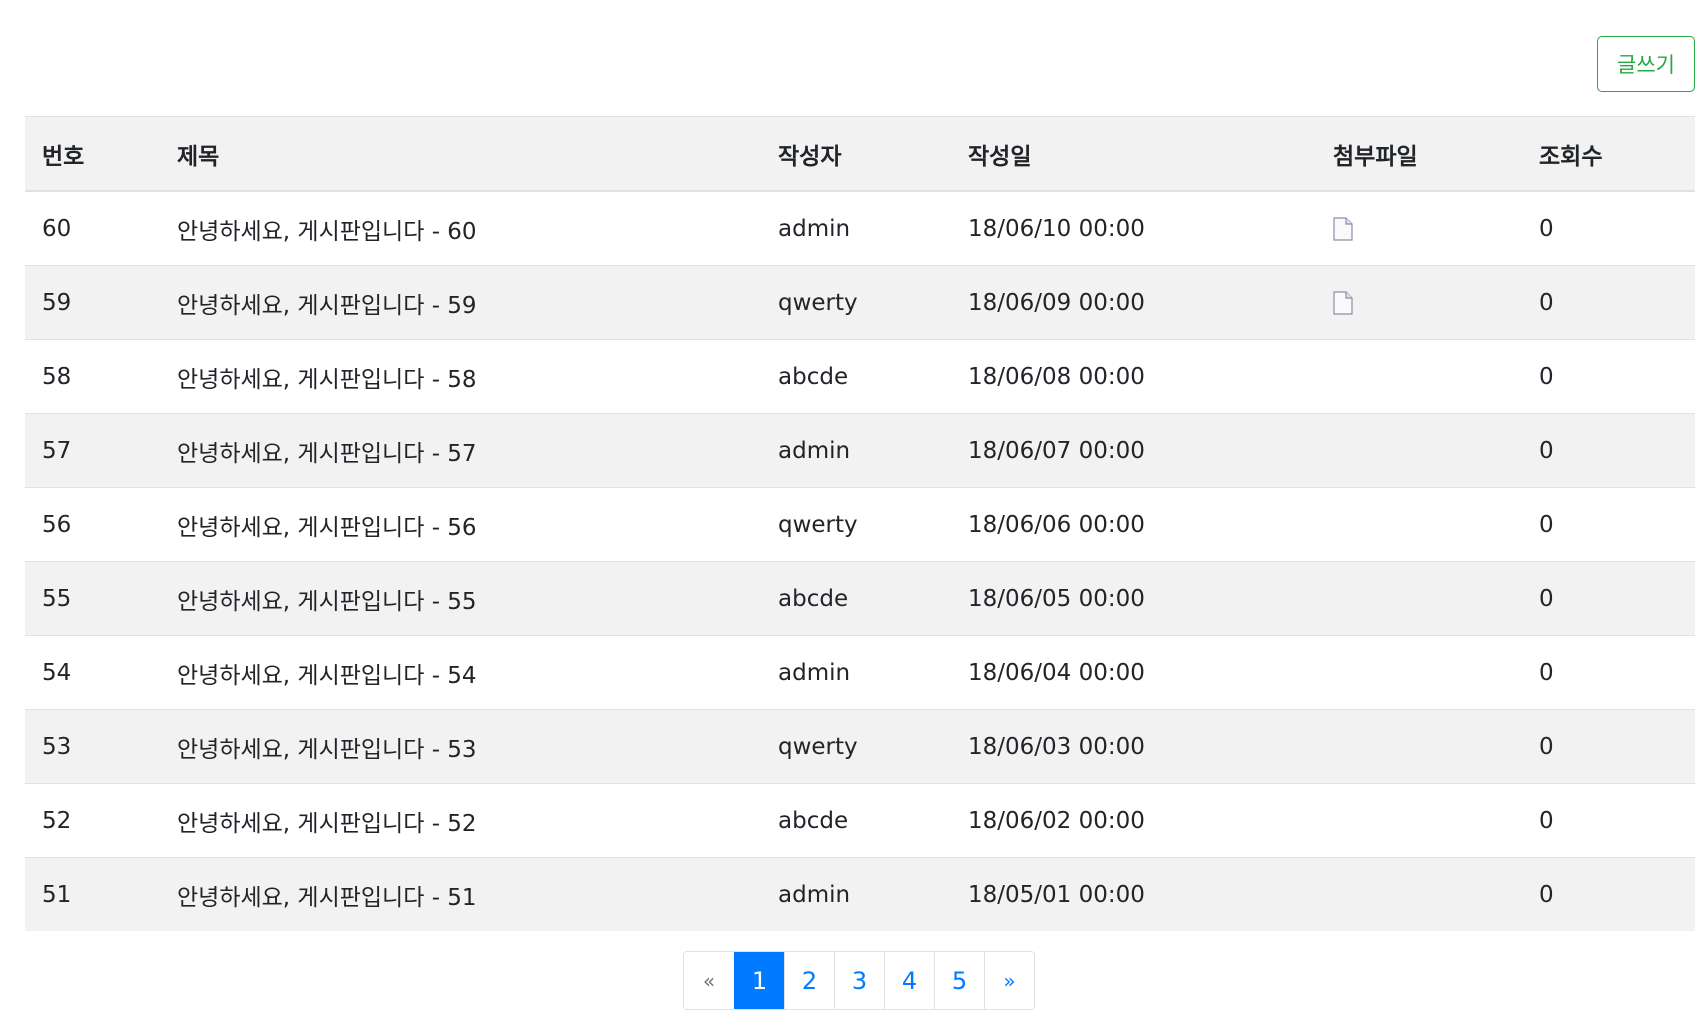  Describe the element at coordinates (1133, 228) in the screenshot. I see `post-date: 18/06/10 00:00` at that location.